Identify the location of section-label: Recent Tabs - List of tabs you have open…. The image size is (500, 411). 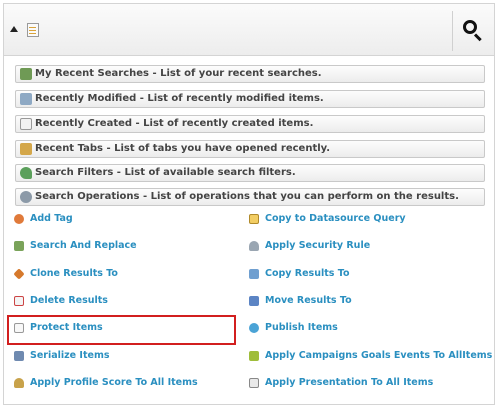
(183, 148).